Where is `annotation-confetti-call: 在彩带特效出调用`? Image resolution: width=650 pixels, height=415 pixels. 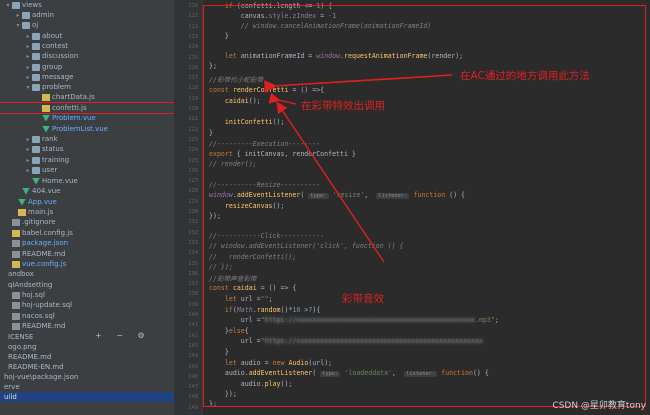 annotation-confetti-call: 在彩带特效出调用 is located at coordinates (343, 106).